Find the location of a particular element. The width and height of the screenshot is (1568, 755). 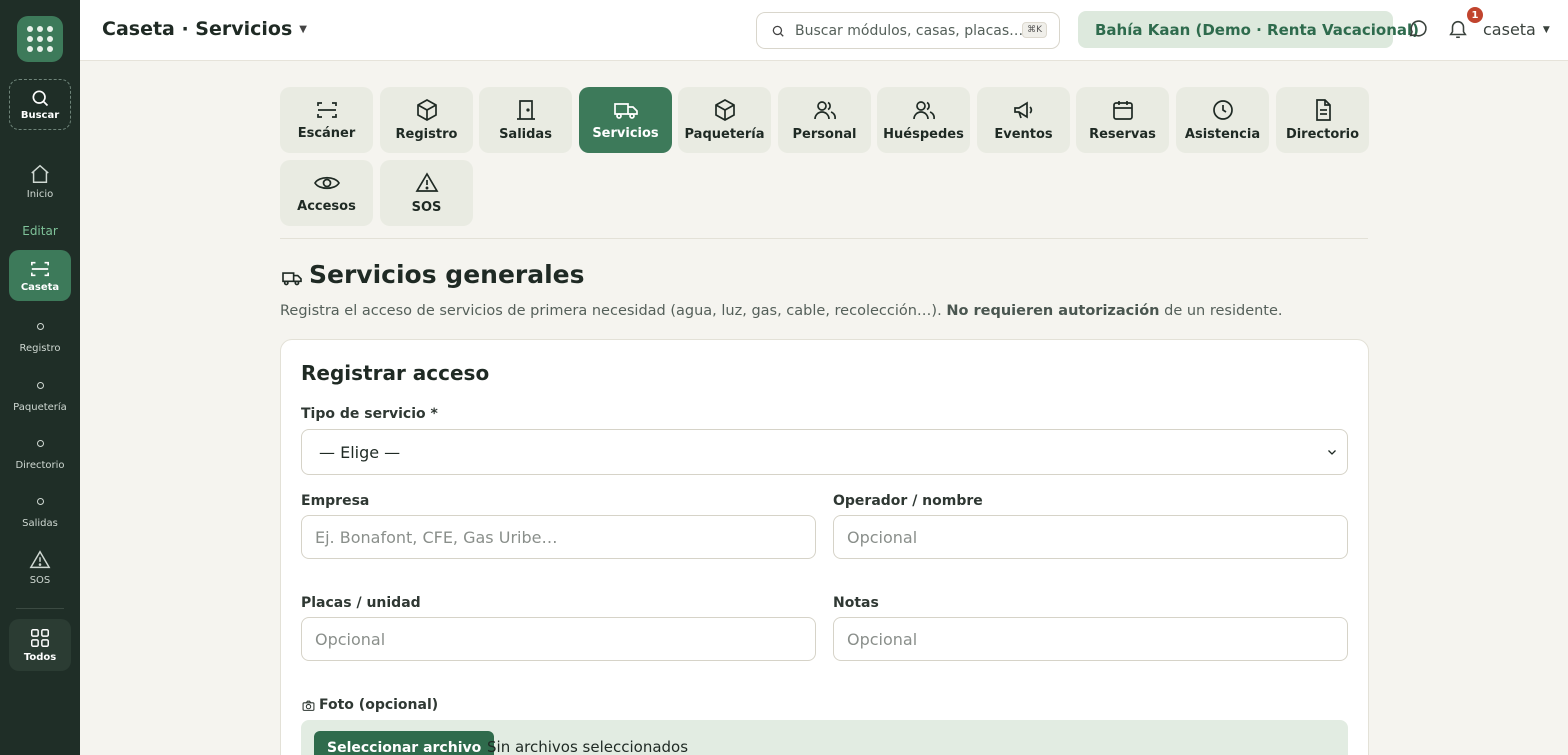

notes-input: Opcional is located at coordinates (1090, 639).